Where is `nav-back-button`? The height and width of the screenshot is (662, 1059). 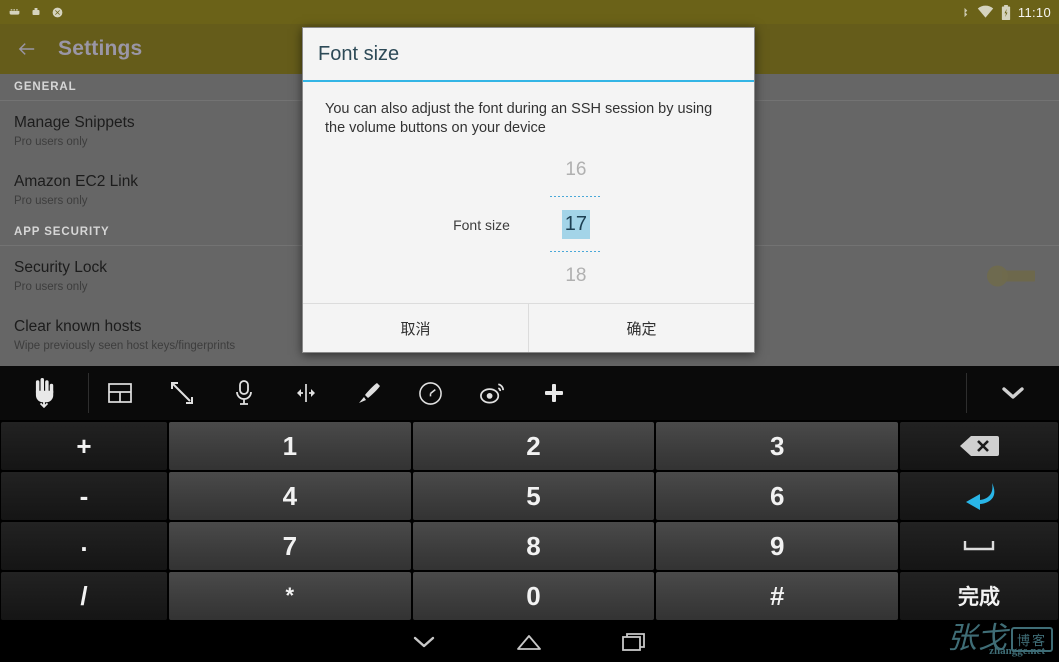
nav-back-button is located at coordinates (423, 641).